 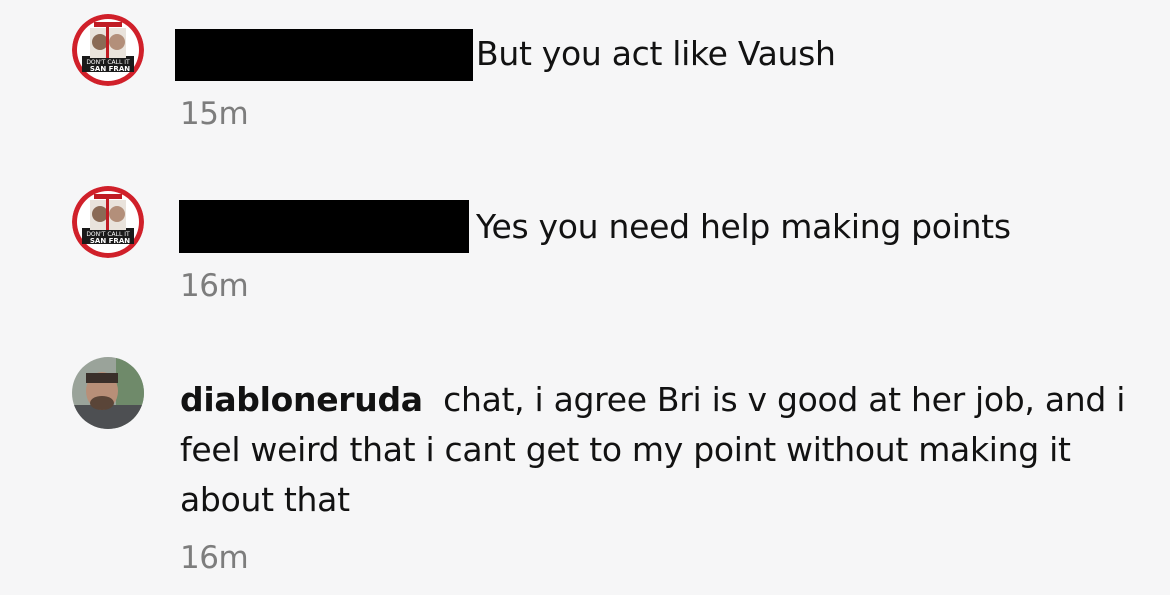 I want to click on avatar: DON'T CALL IT SAN FRAN, so click(x=108, y=222).